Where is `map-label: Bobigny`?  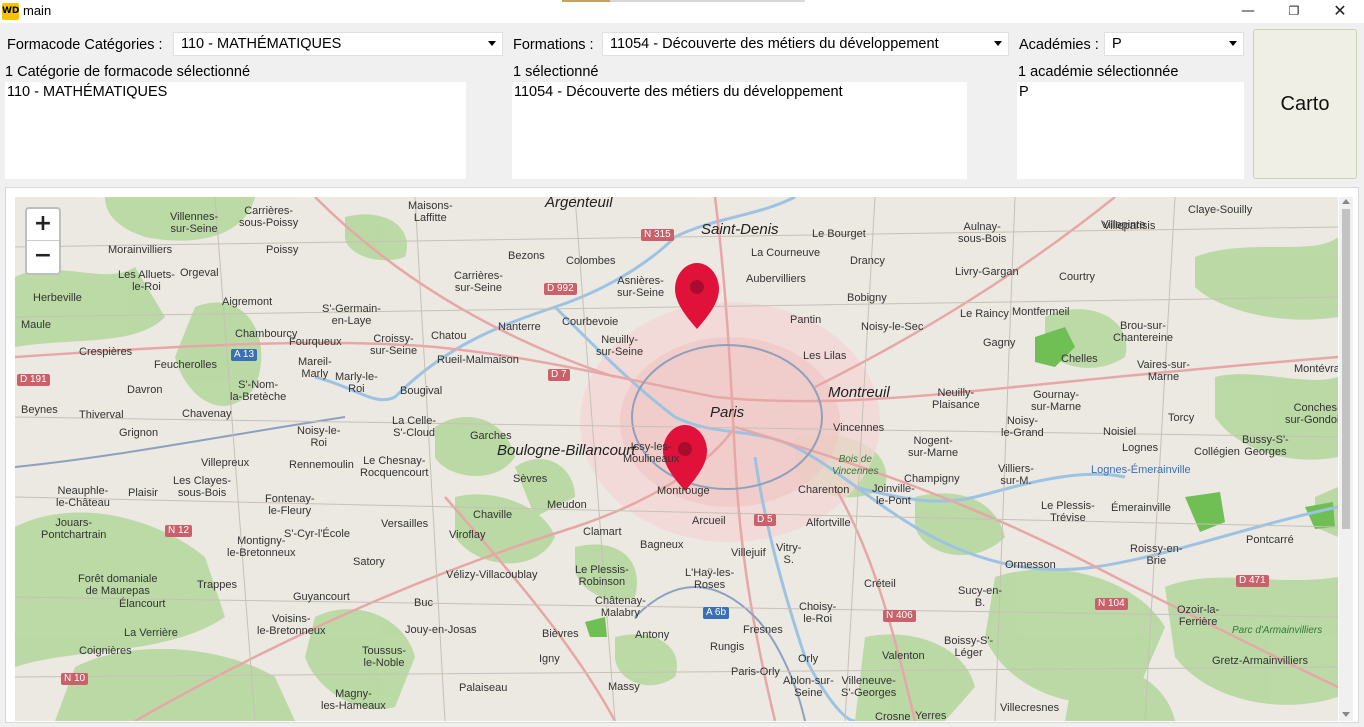
map-label: Bobigny is located at coordinates (867, 298).